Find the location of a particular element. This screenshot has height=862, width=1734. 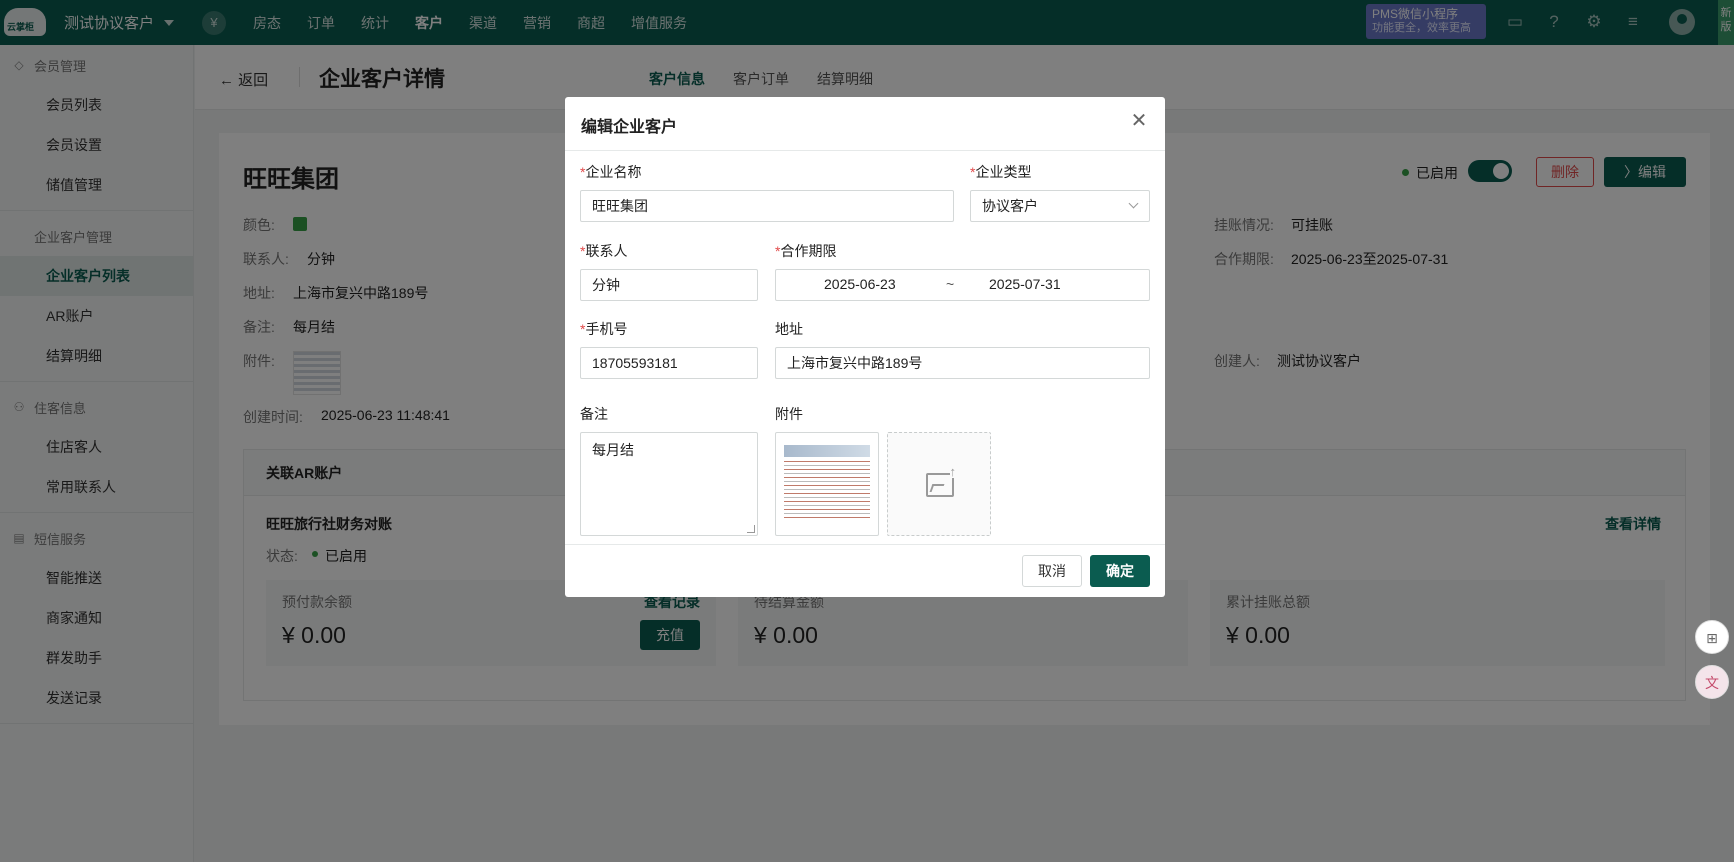

close-icon: ✕ is located at coordinates (1139, 121).